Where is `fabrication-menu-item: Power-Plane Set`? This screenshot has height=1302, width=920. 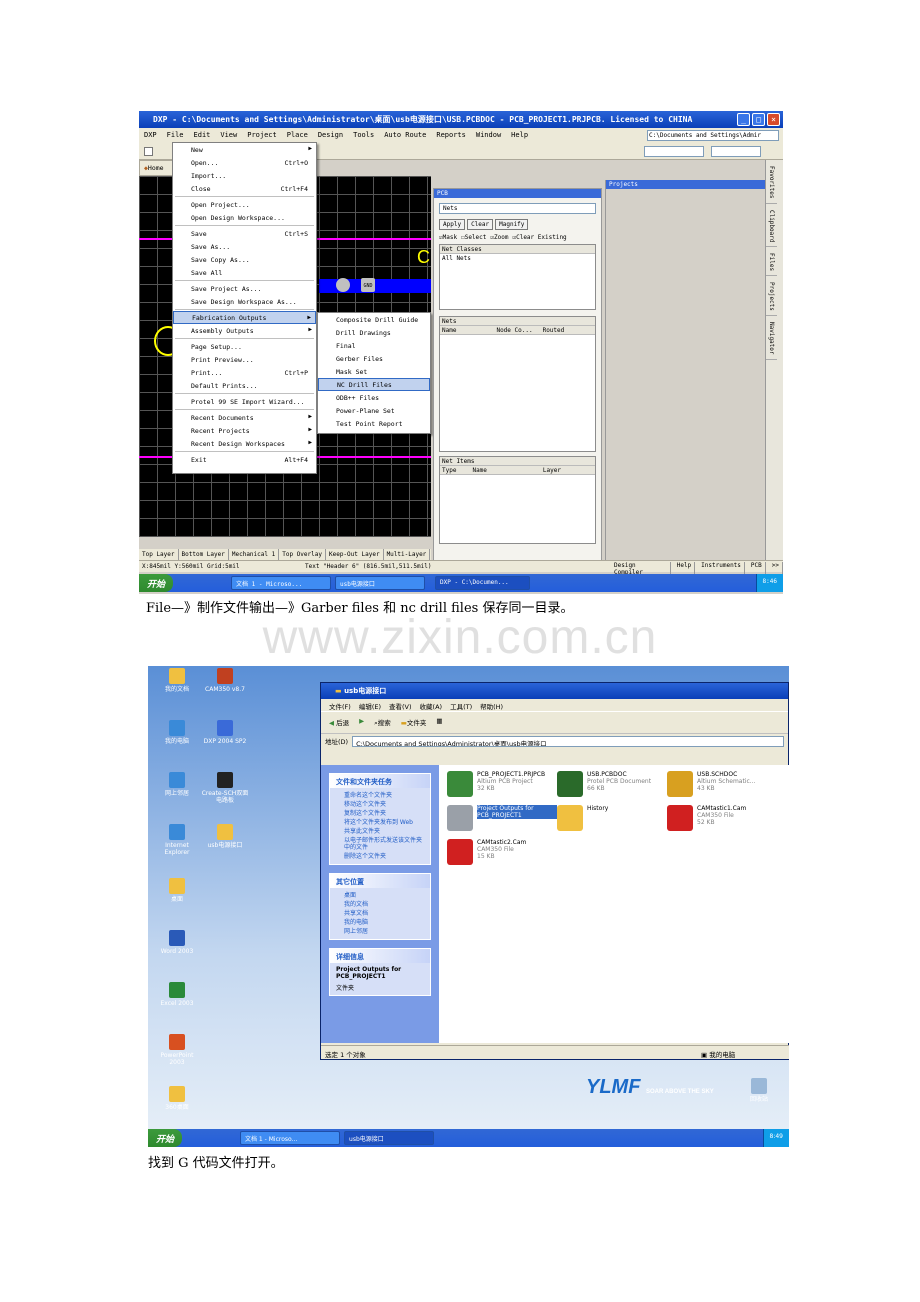 fabrication-menu-item: Power-Plane Set is located at coordinates (374, 410).